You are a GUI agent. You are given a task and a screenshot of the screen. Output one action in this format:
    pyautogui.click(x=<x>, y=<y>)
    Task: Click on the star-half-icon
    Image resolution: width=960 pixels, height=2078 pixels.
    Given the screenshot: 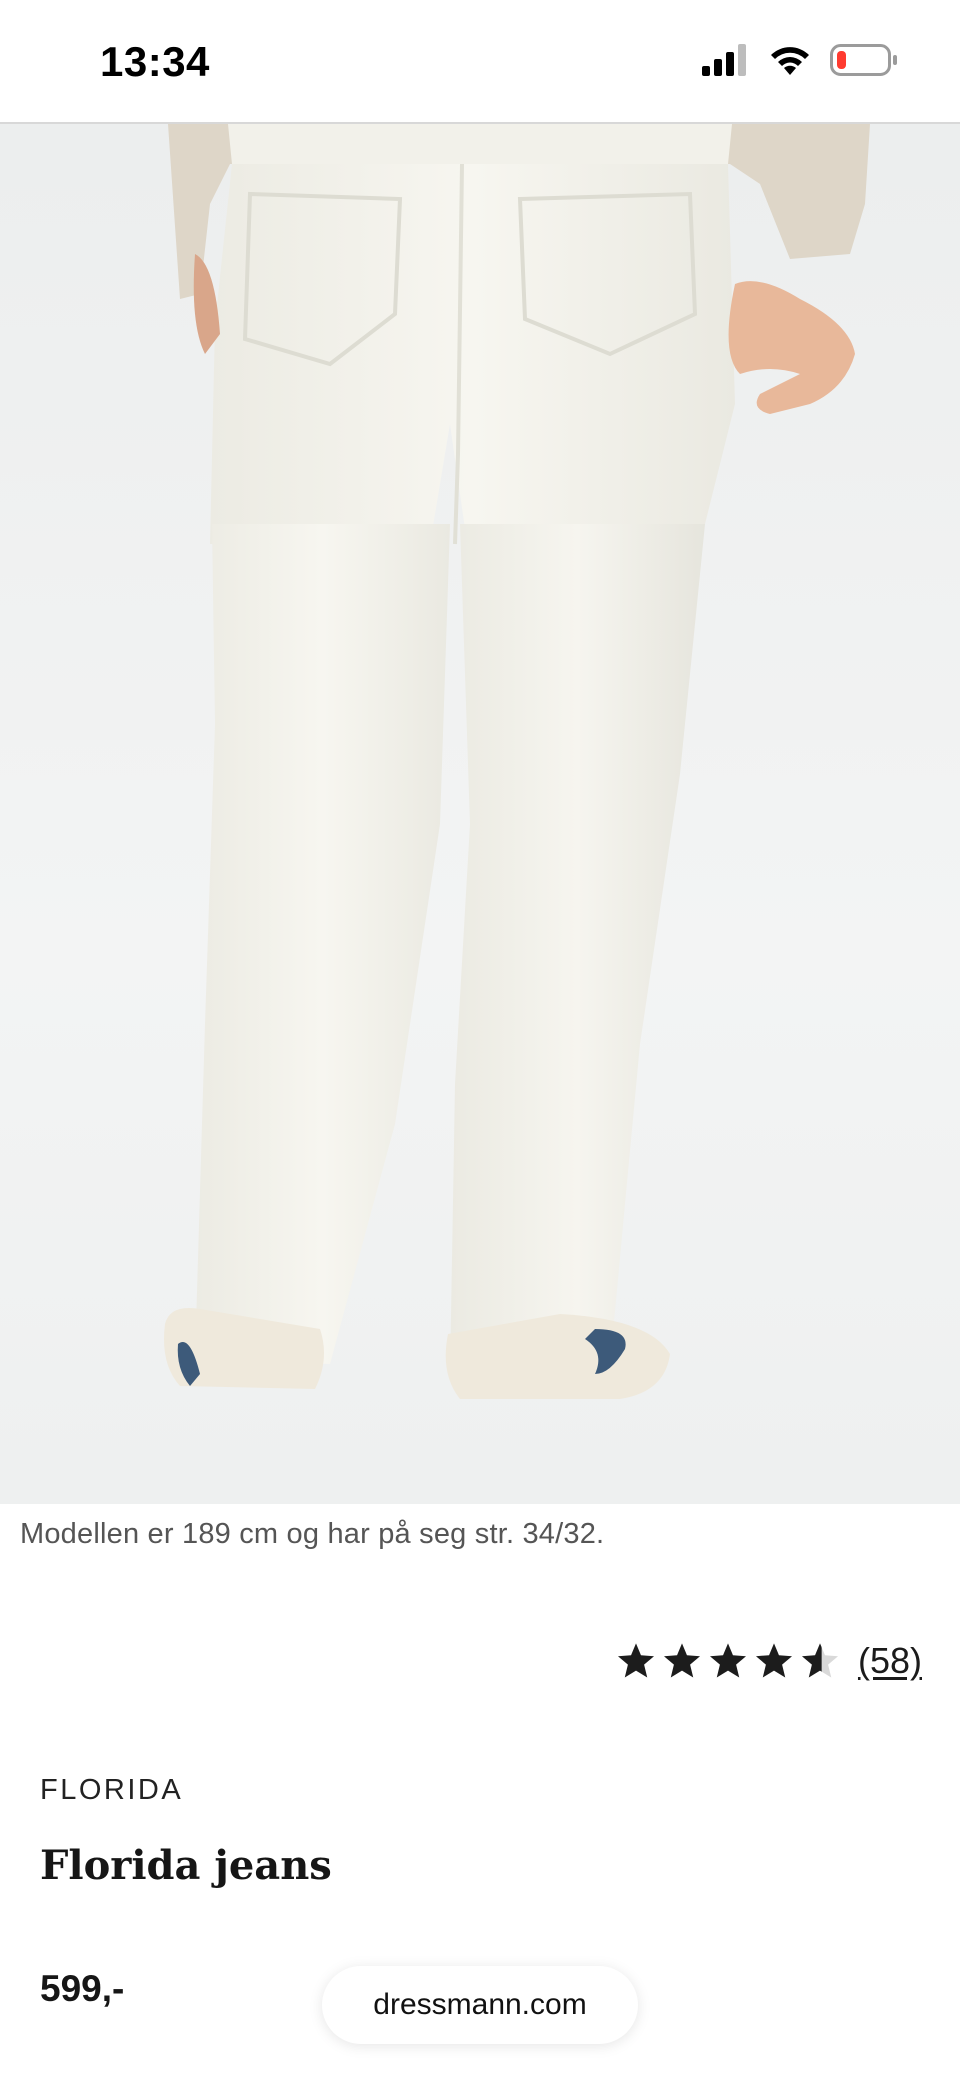 What is the action you would take?
    pyautogui.click(x=819, y=1660)
    